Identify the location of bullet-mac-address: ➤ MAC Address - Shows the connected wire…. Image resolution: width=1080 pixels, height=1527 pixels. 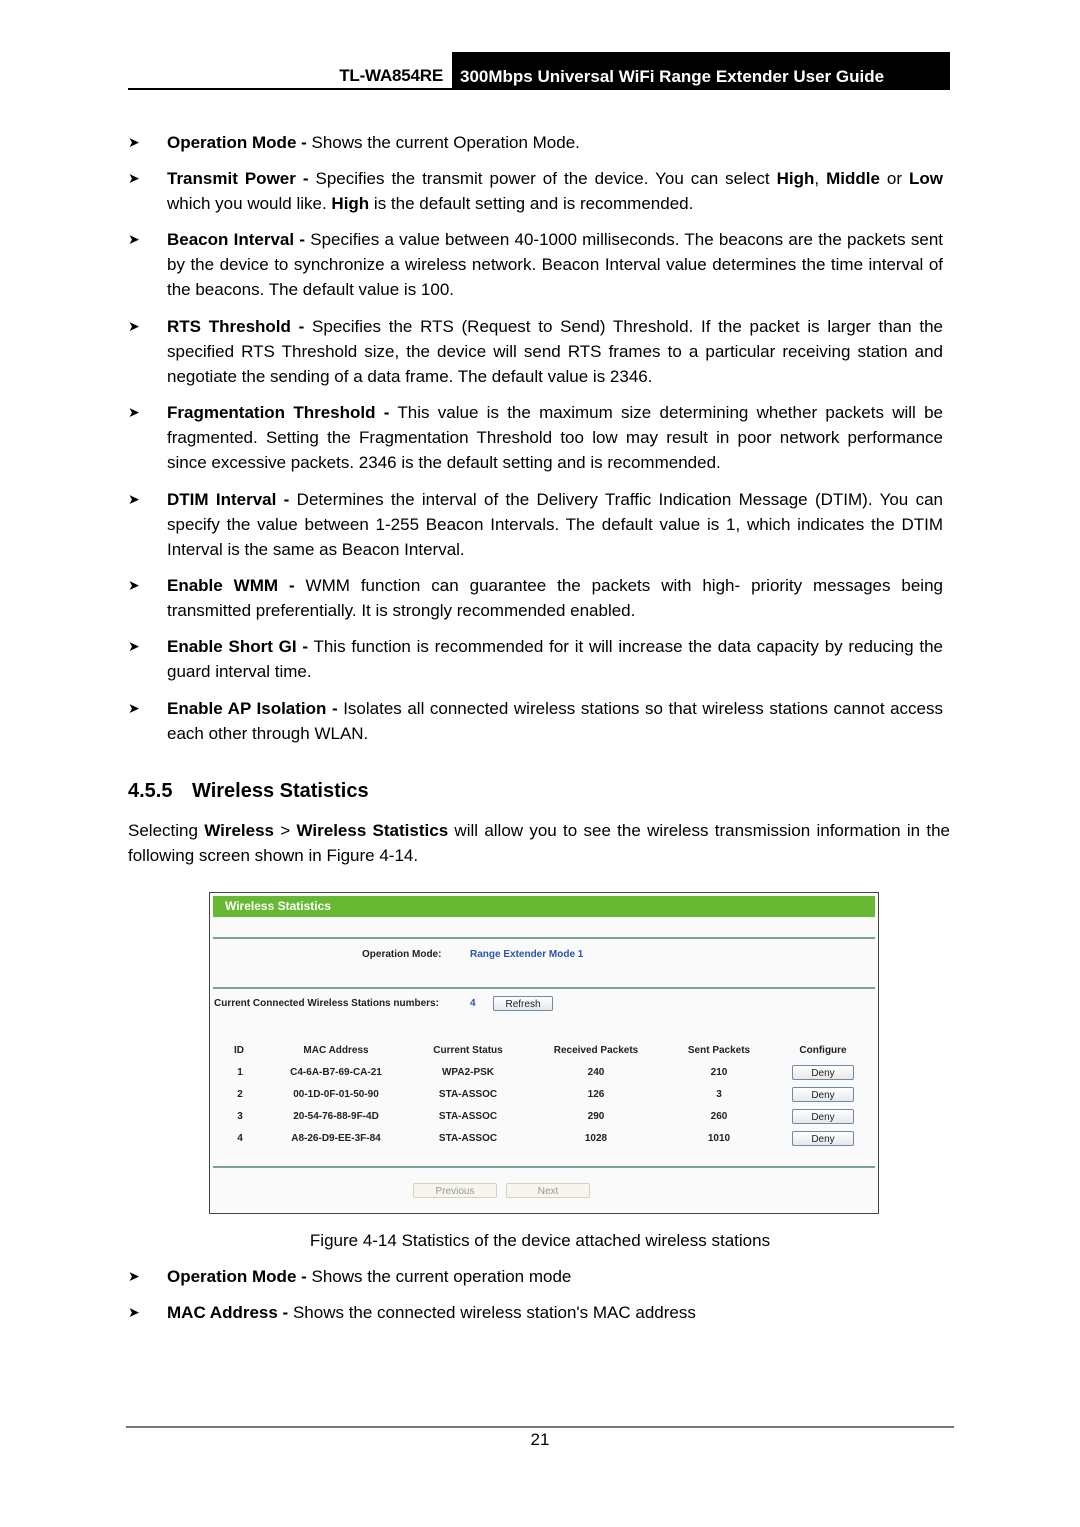
(535, 1312).